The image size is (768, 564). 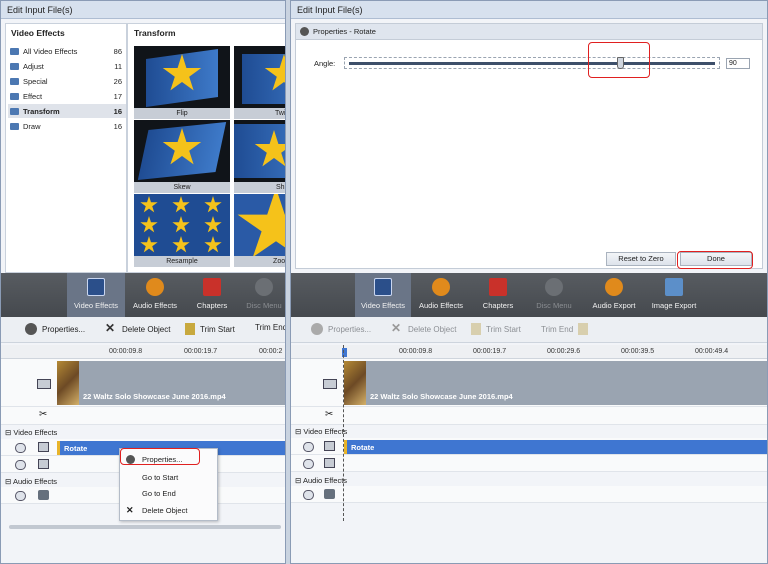 I want to click on filmstrip-icon, so click(x=498, y=287).